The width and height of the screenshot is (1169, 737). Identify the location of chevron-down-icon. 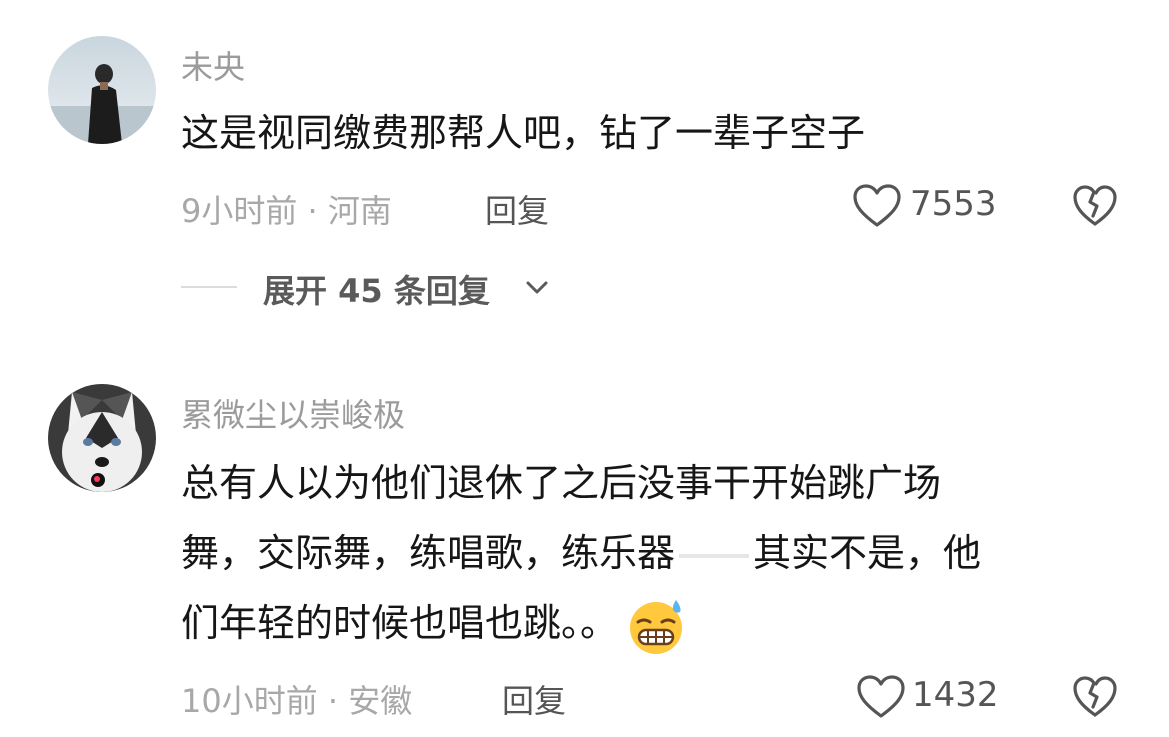
(537, 288).